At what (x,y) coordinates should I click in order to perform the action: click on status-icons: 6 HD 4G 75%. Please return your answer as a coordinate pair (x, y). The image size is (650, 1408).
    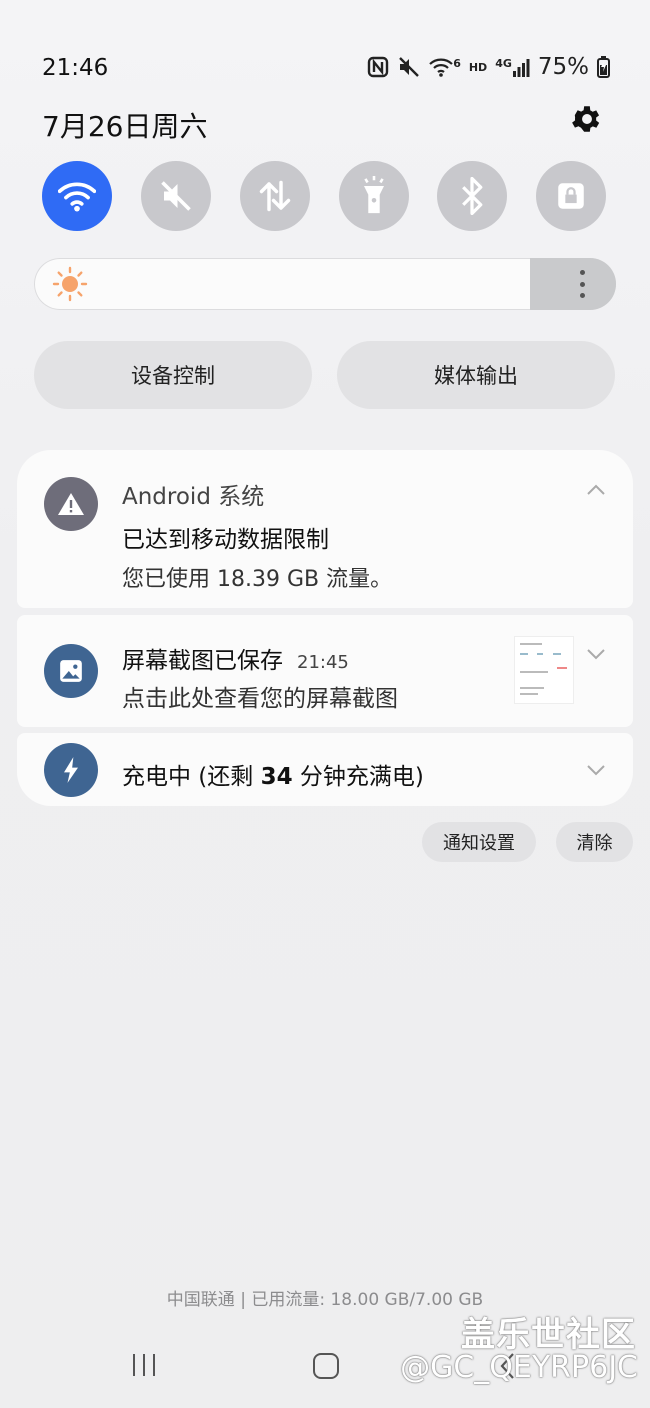
    Looking at the image, I should click on (488, 67).